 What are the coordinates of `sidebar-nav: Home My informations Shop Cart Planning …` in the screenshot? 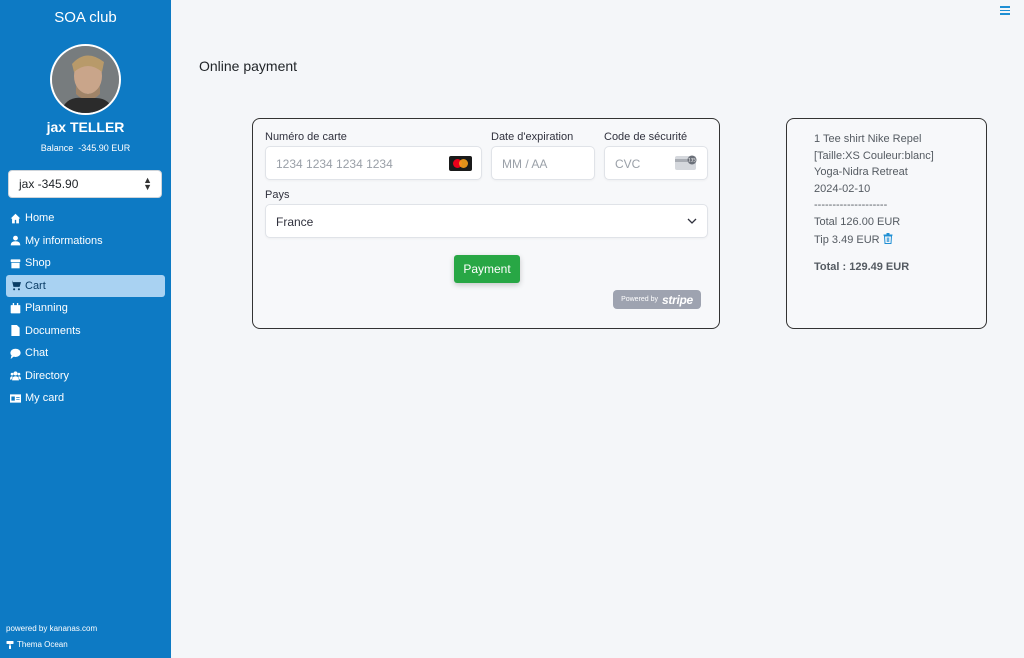 It's located at (85, 308).